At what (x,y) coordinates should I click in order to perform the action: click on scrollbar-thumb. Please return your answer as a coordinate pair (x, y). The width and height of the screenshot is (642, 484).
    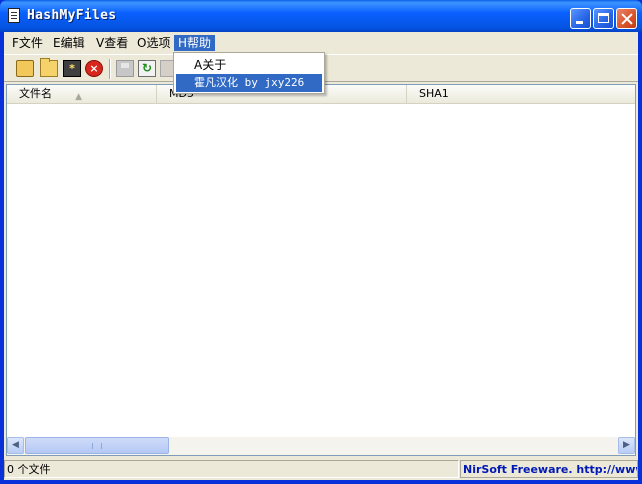
    Looking at the image, I should click on (97, 445).